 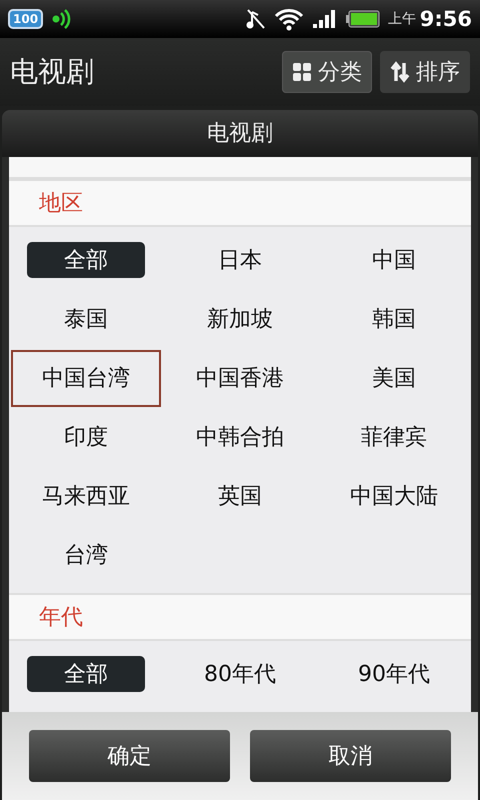 I want to click on signal-icon, so click(x=325, y=19).